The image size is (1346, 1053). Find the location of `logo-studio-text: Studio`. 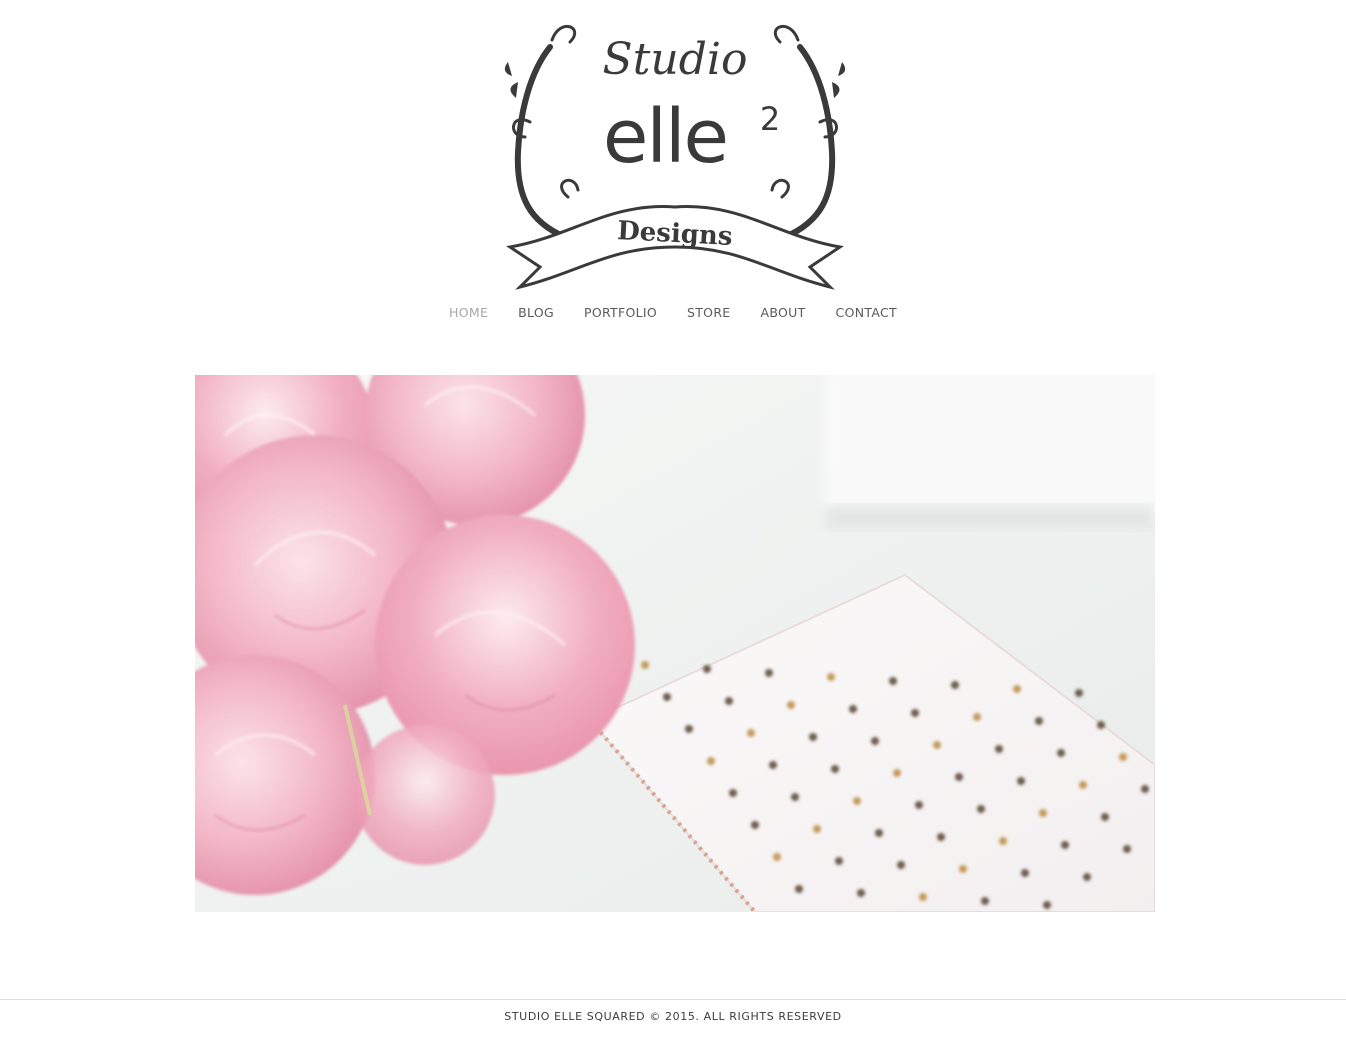

logo-studio-text: Studio is located at coordinates (675, 59).